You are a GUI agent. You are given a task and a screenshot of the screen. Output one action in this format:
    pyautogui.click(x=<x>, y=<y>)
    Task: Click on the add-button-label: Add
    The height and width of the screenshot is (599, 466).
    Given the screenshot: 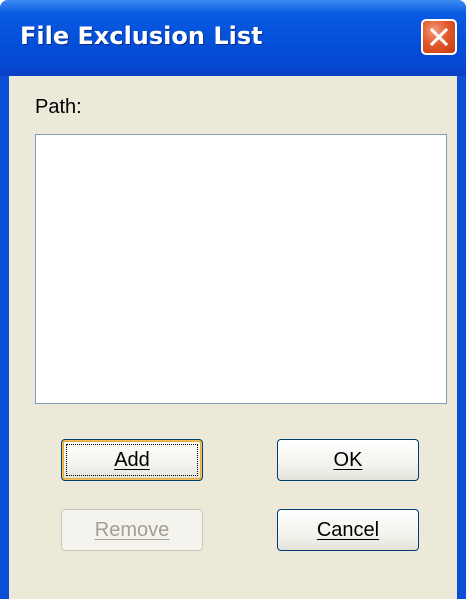 What is the action you would take?
    pyautogui.click(x=132, y=460)
    